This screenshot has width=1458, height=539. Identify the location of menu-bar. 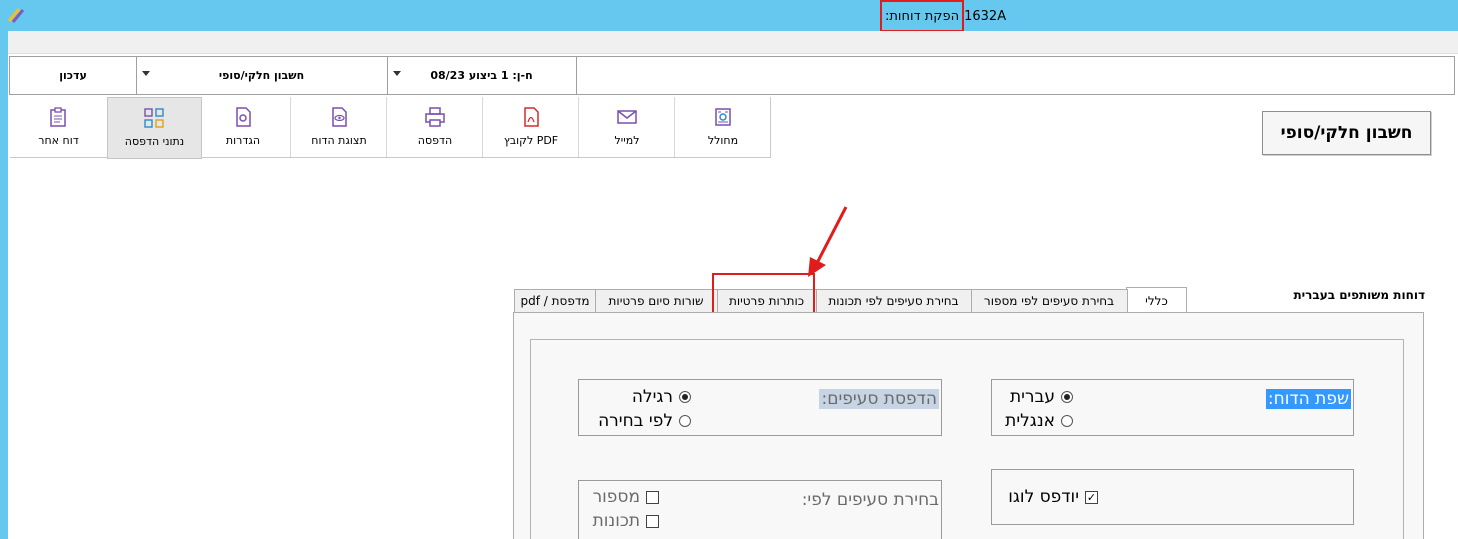
(733, 42).